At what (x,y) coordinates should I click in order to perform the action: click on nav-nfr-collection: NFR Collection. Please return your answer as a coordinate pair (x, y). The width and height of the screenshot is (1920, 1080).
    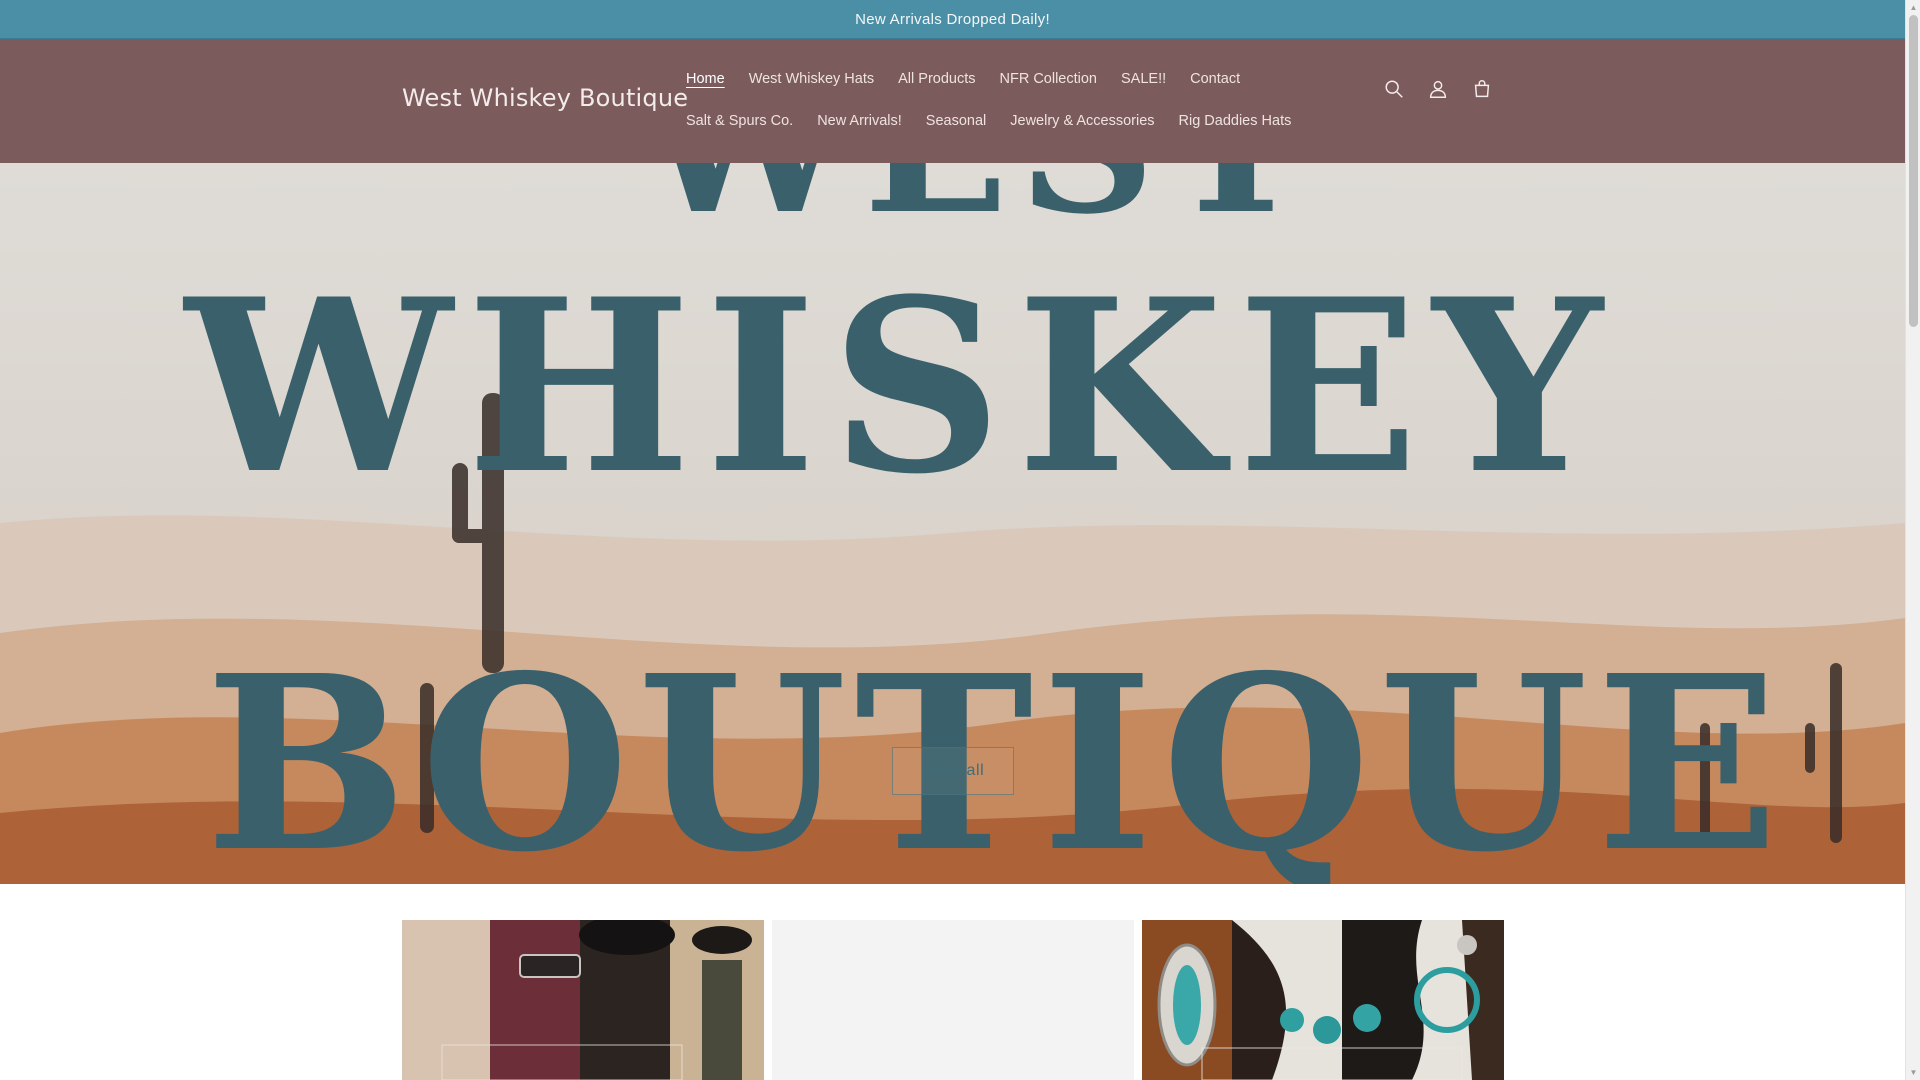
    Looking at the image, I should click on (1049, 79).